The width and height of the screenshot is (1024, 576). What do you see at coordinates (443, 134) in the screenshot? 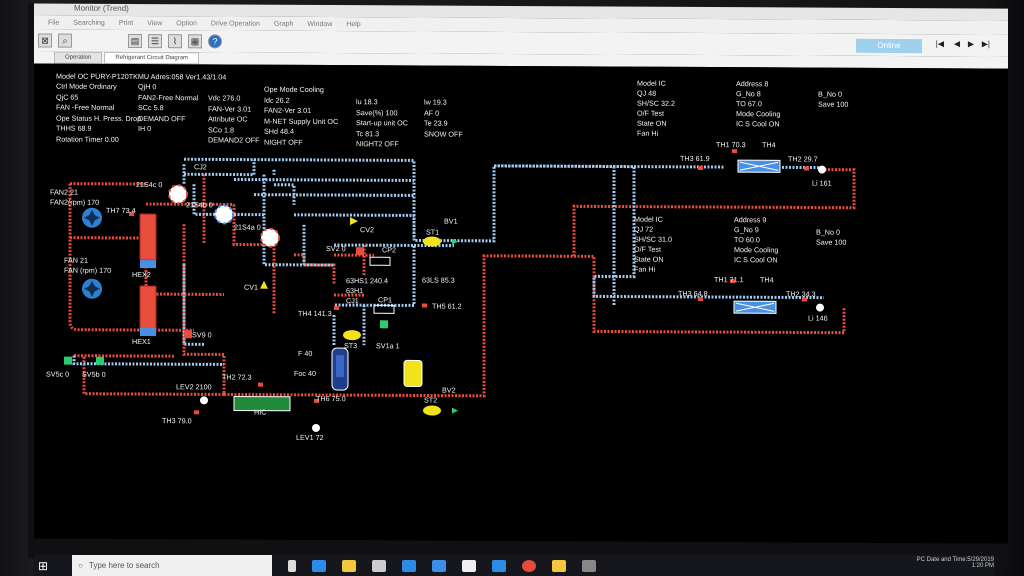
I see `oc-snow: SNOW OFF` at bounding box center [443, 134].